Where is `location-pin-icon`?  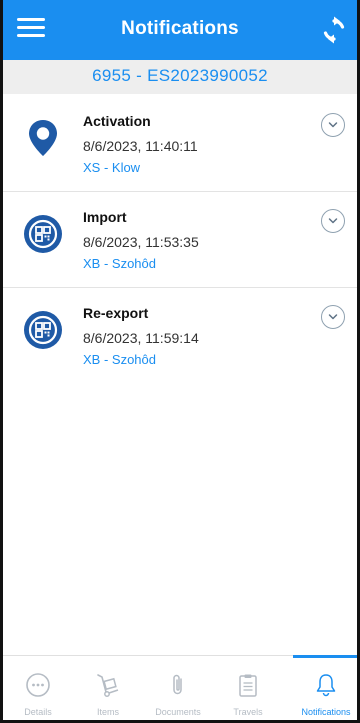
location-pin-icon is located at coordinates (43, 138).